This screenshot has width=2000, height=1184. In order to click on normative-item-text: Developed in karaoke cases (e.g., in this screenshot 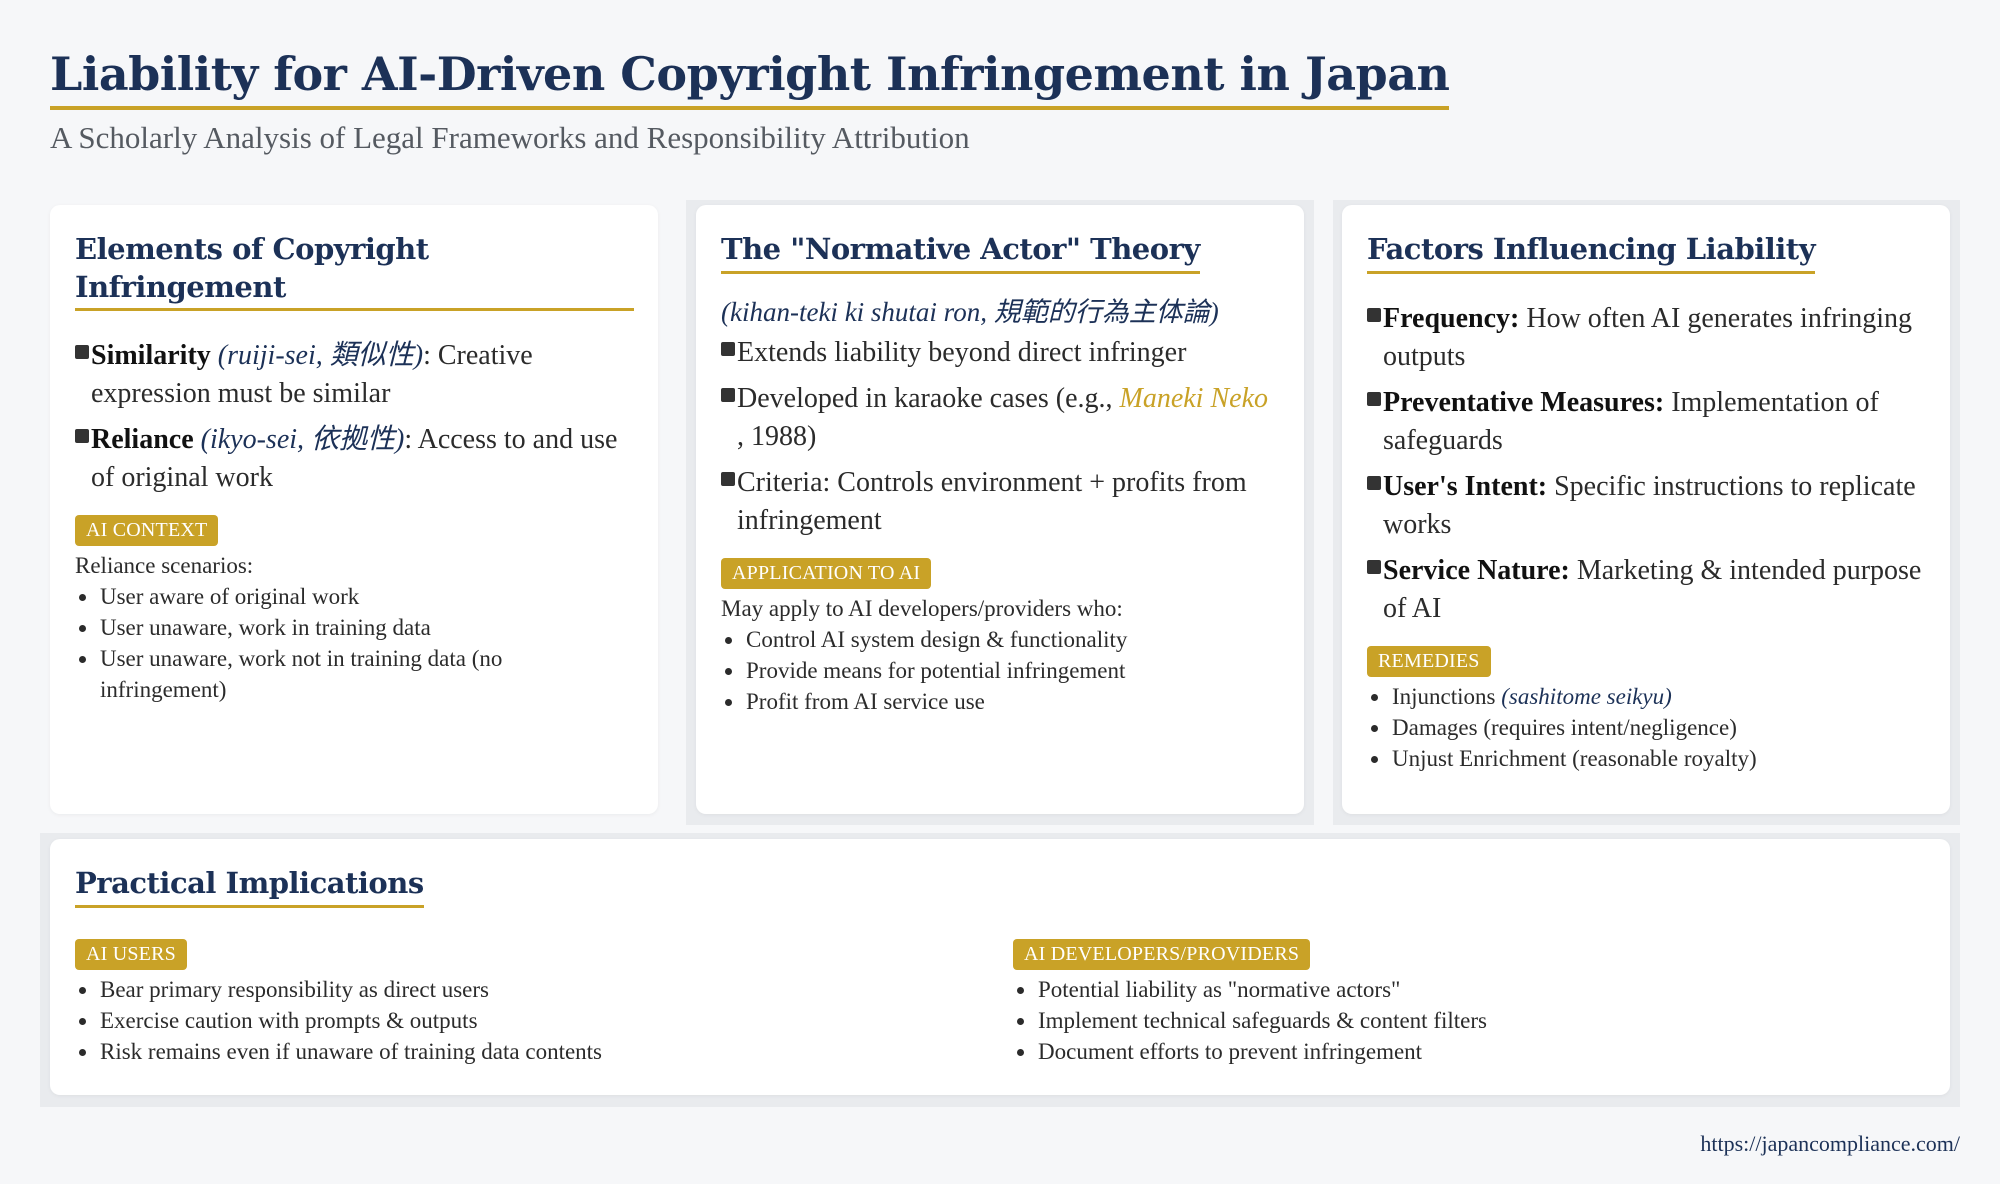, I will do `click(928, 398)`.